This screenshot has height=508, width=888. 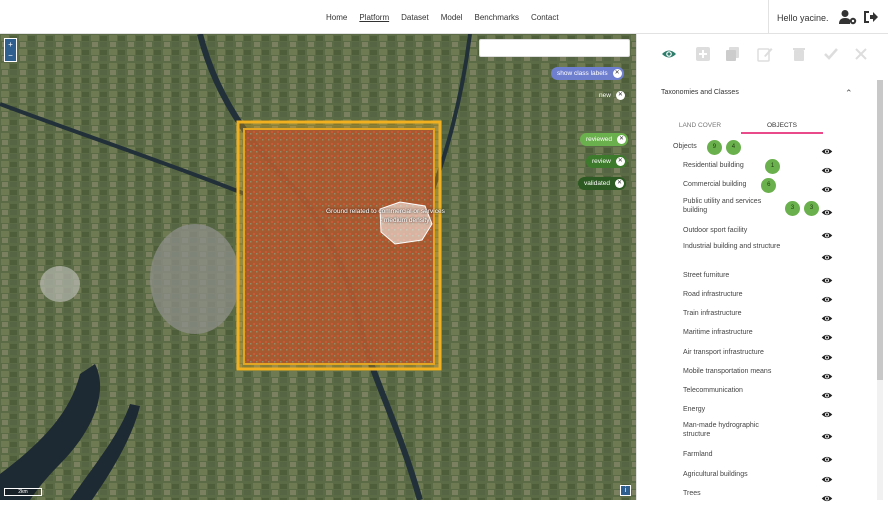 I want to click on map-search-input, so click(x=554, y=48).